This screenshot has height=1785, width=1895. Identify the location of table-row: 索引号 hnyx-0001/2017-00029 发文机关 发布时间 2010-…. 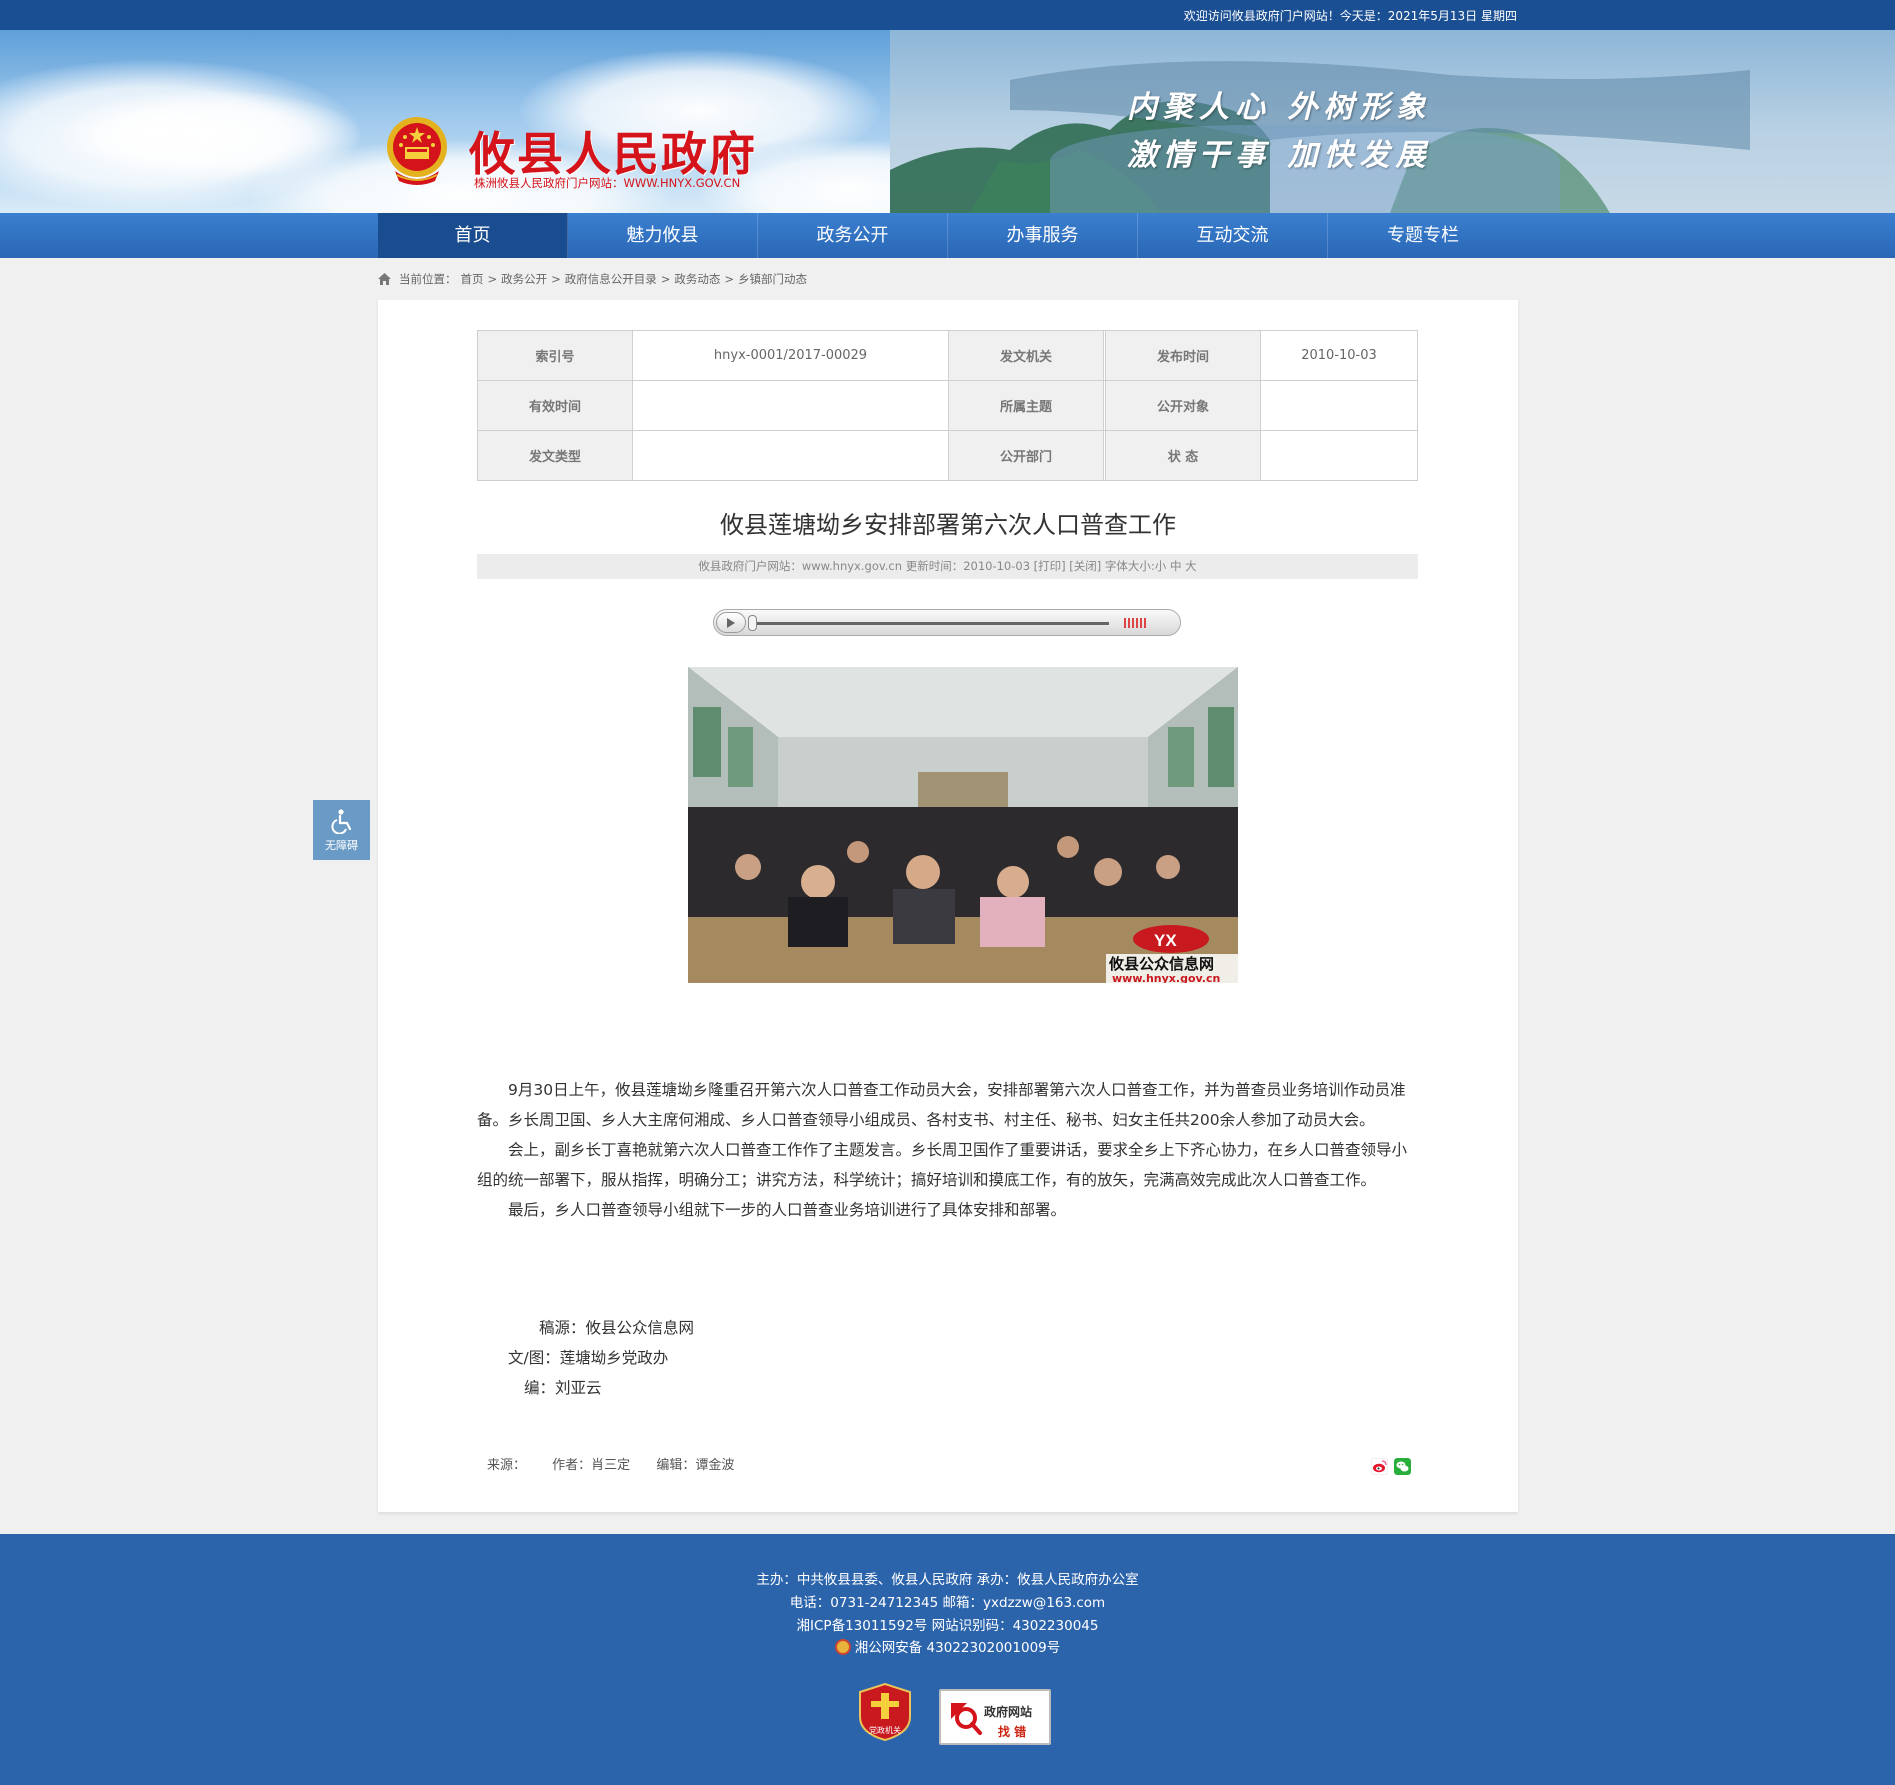
(947, 355).